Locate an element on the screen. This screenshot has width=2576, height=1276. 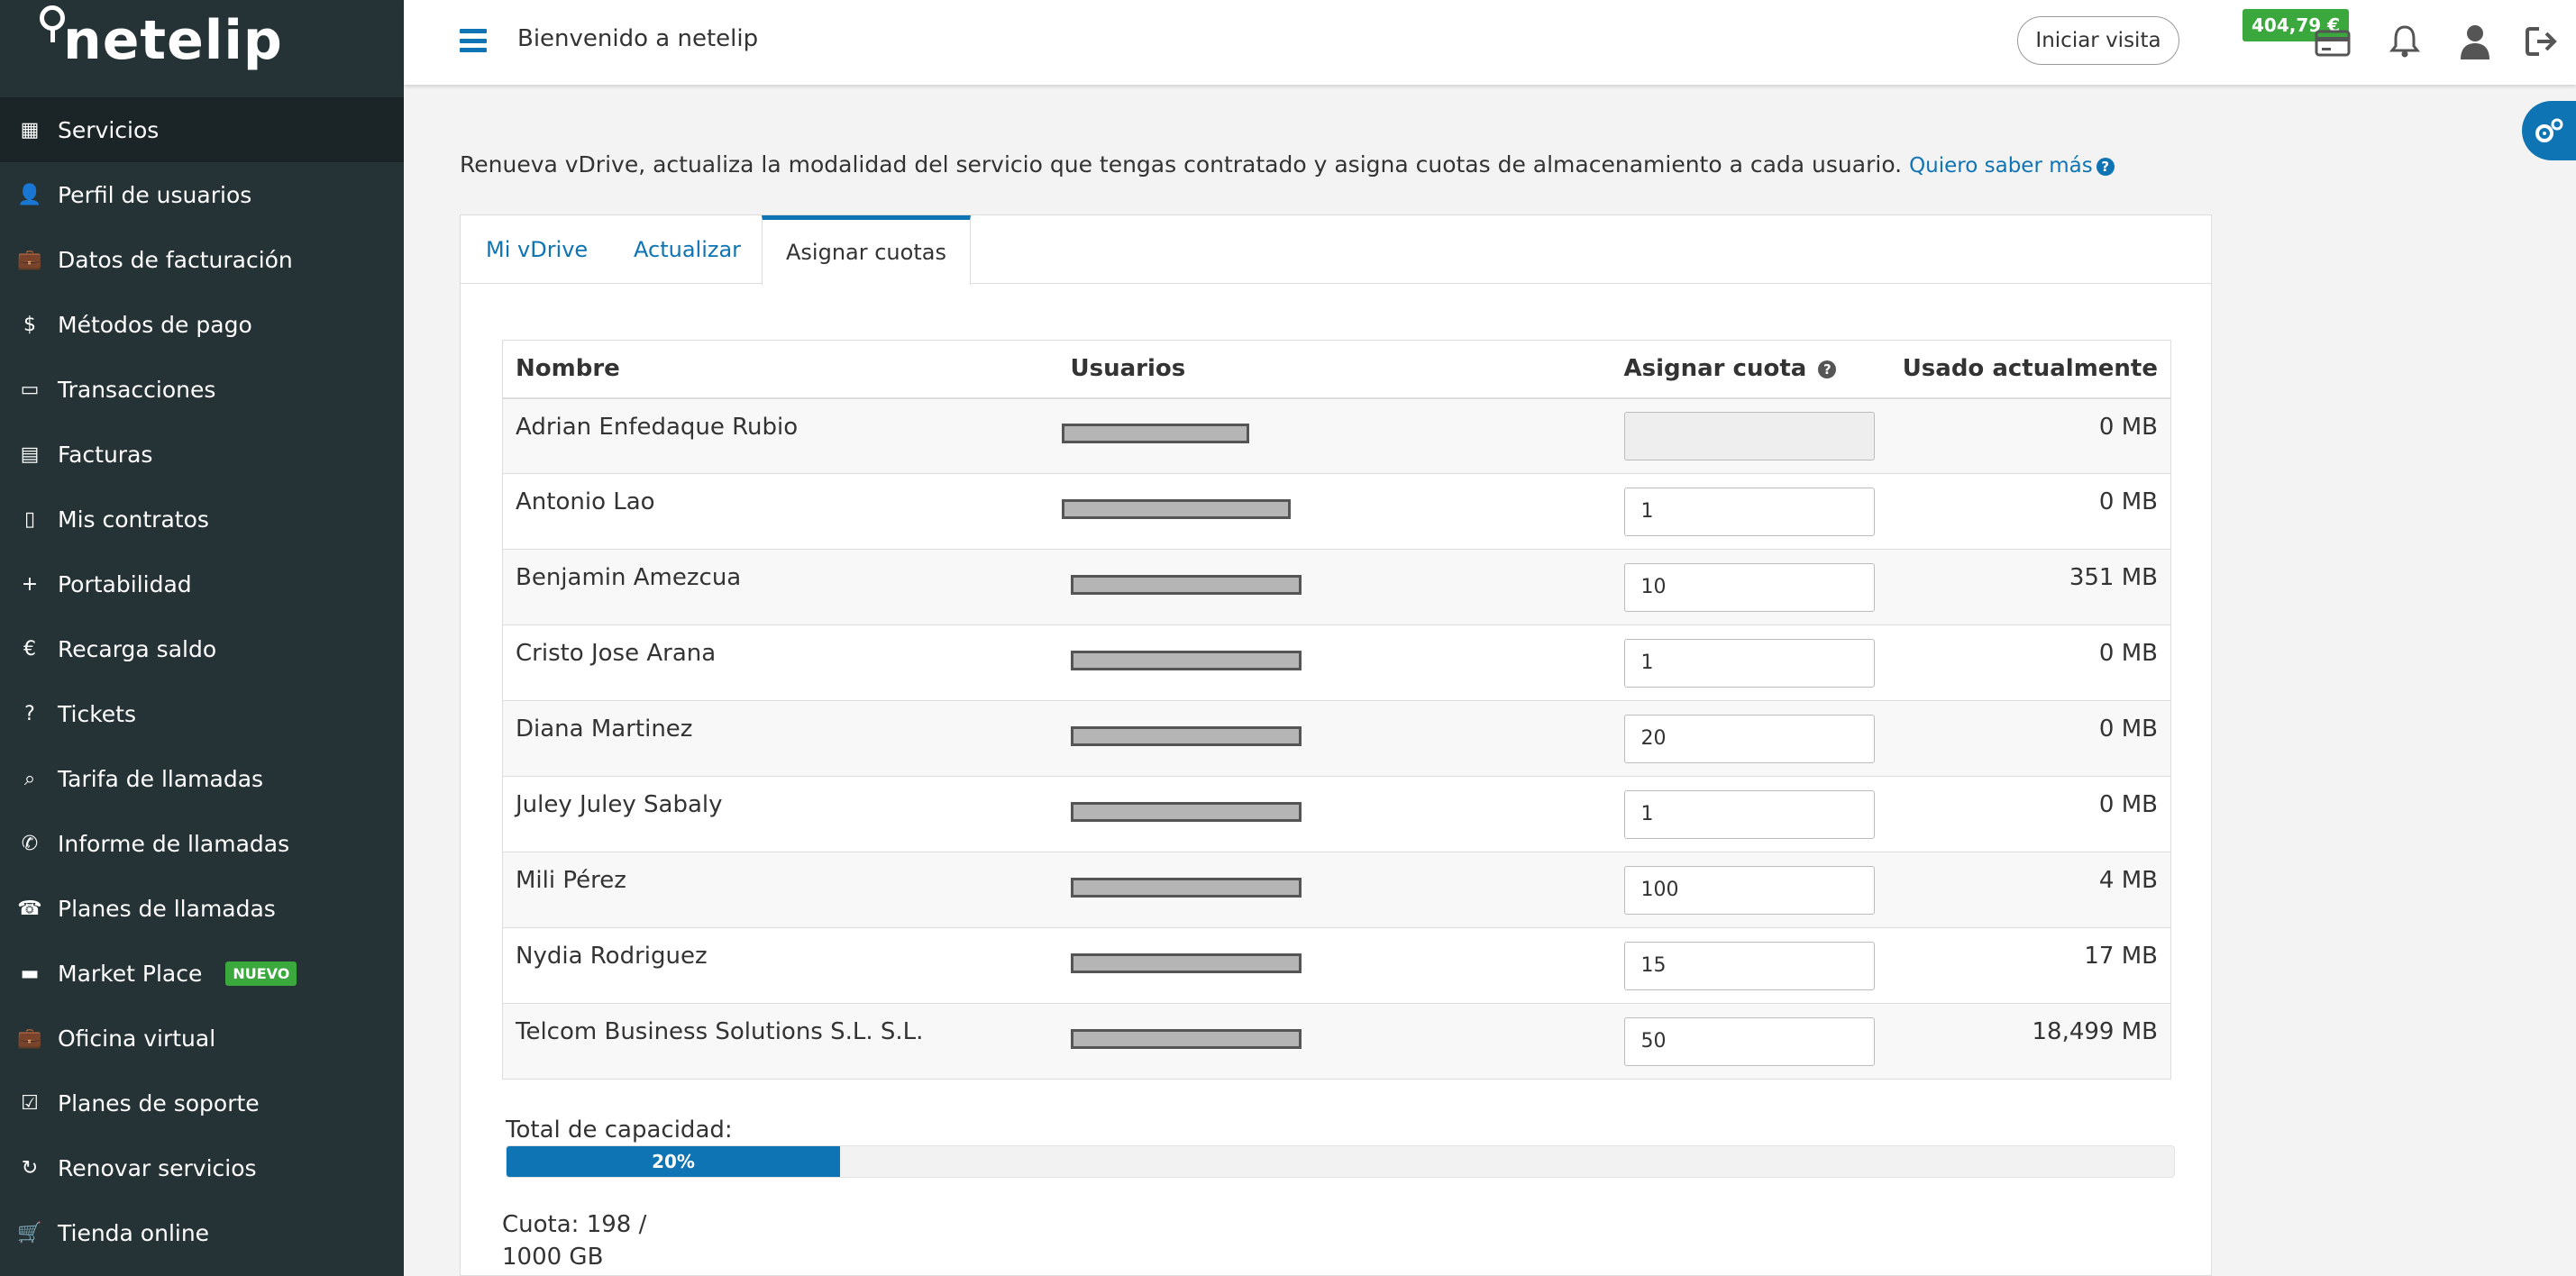
sidebar-item-label: Tickets is located at coordinates (97, 713).